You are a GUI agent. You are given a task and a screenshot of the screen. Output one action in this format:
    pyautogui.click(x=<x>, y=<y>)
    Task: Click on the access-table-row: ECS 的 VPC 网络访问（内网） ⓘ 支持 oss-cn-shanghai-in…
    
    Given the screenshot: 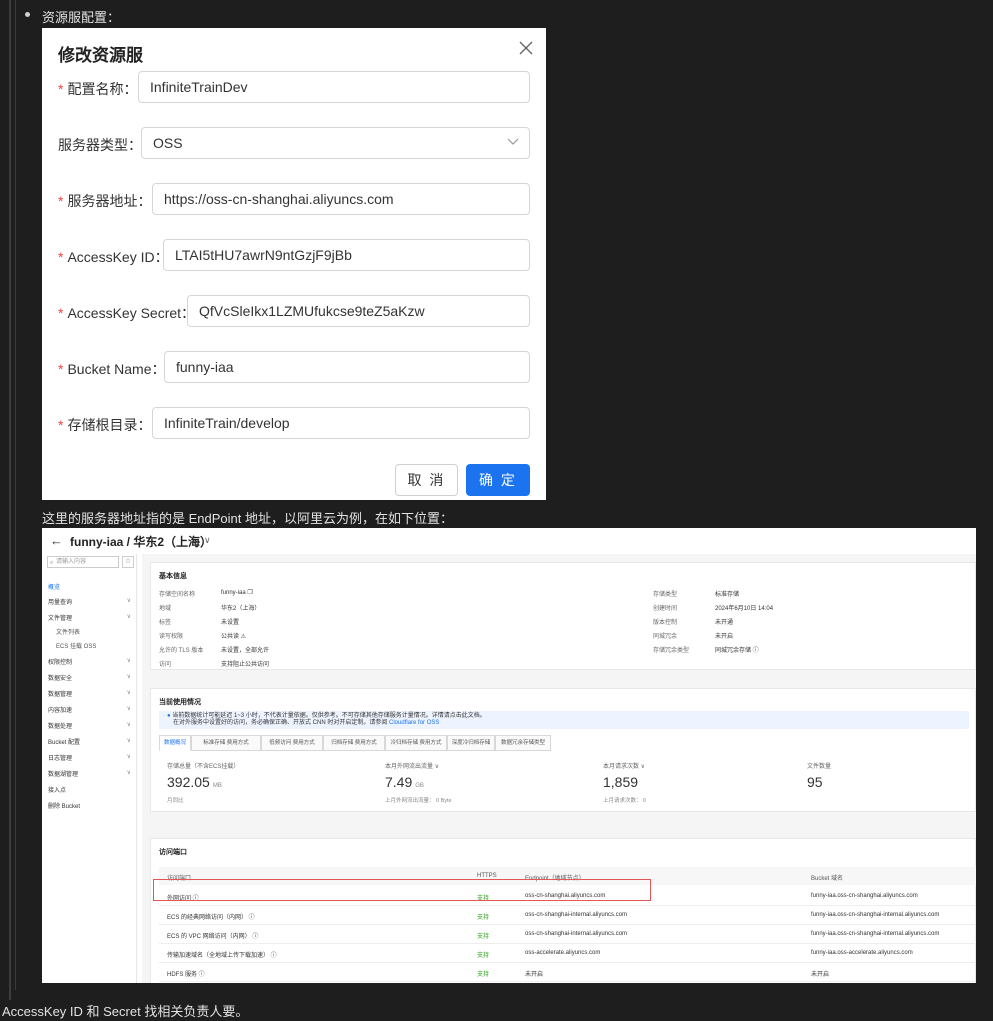 What is the action you would take?
    pyautogui.click(x=567, y=934)
    